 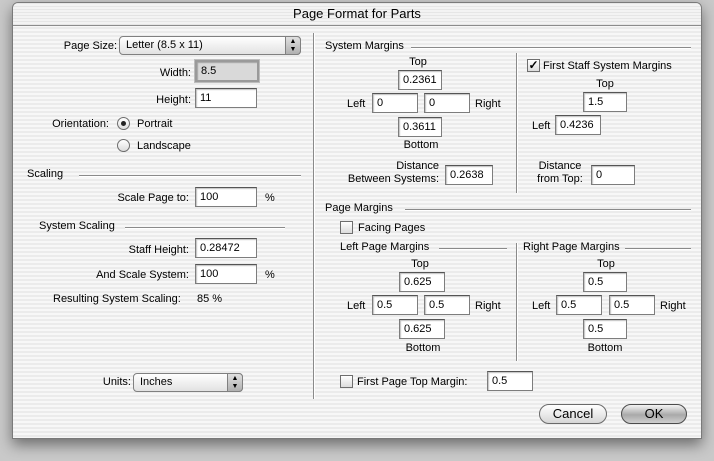 I want to click on system-right-field: 0, so click(x=447, y=103).